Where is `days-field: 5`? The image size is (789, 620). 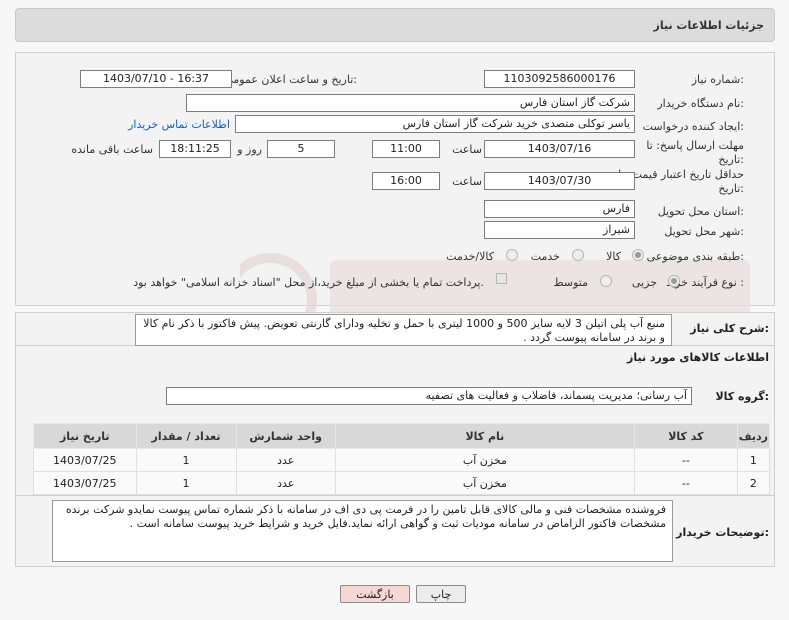 days-field: 5 is located at coordinates (301, 149).